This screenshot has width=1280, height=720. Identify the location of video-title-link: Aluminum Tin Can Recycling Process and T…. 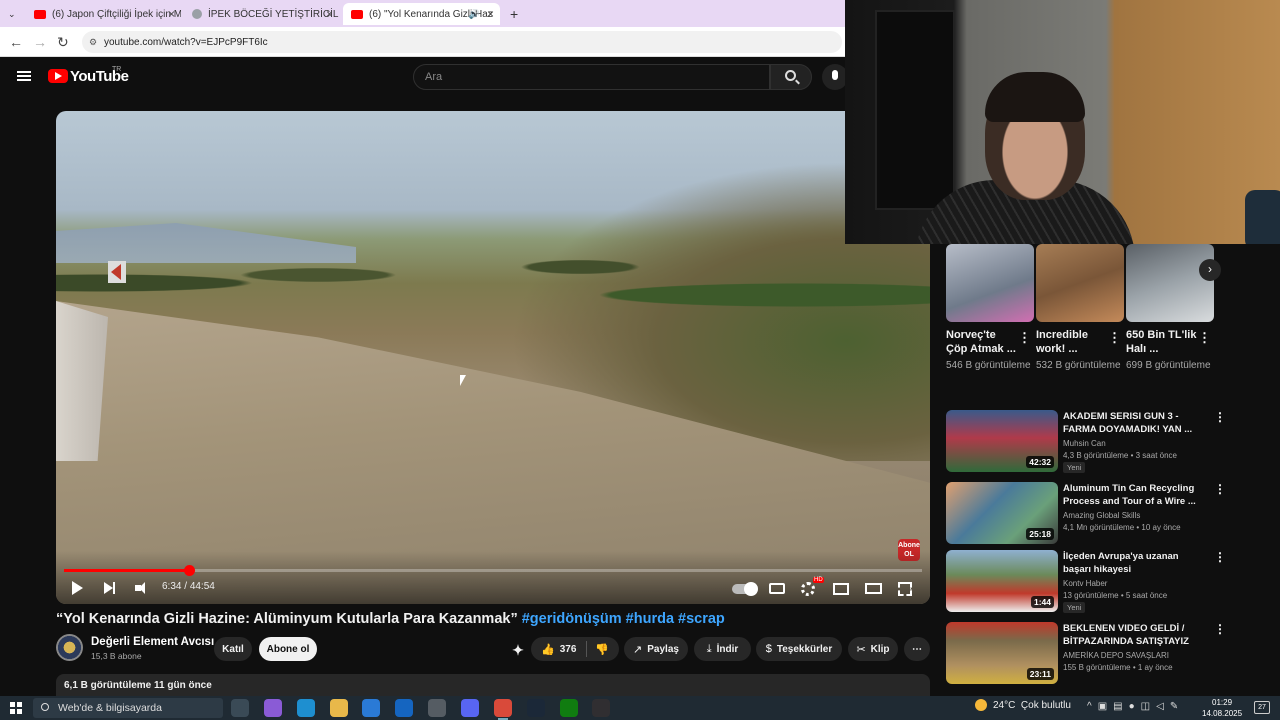
(1133, 495).